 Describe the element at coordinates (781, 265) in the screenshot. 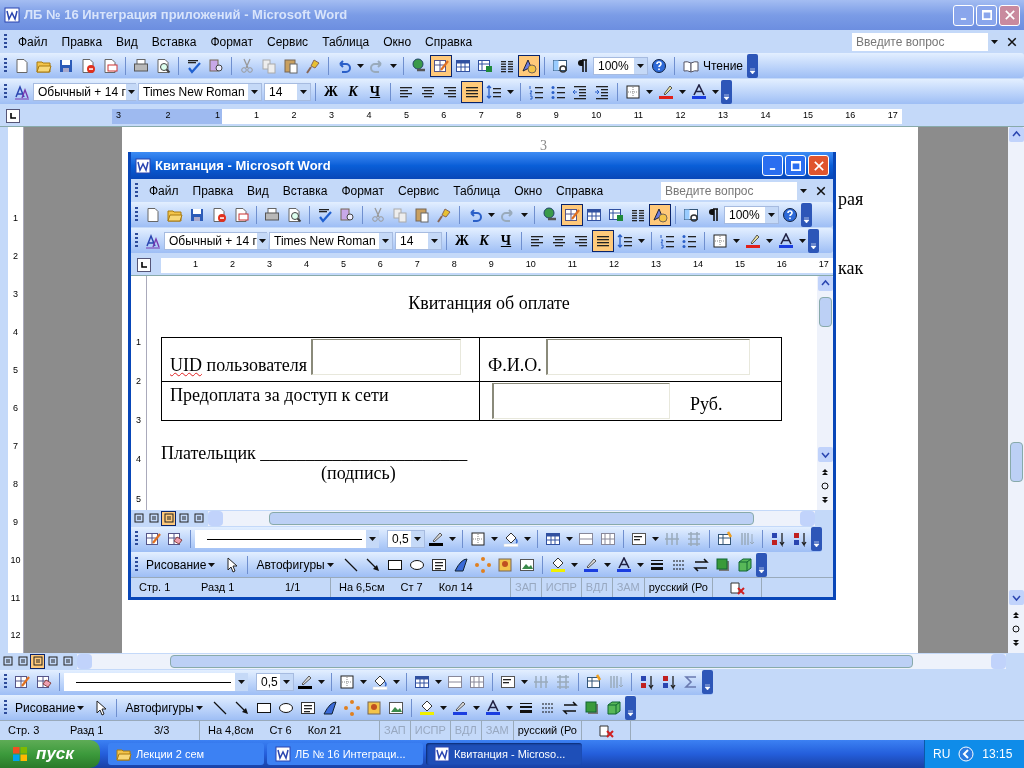

I see `ruler-number: 16` at that location.